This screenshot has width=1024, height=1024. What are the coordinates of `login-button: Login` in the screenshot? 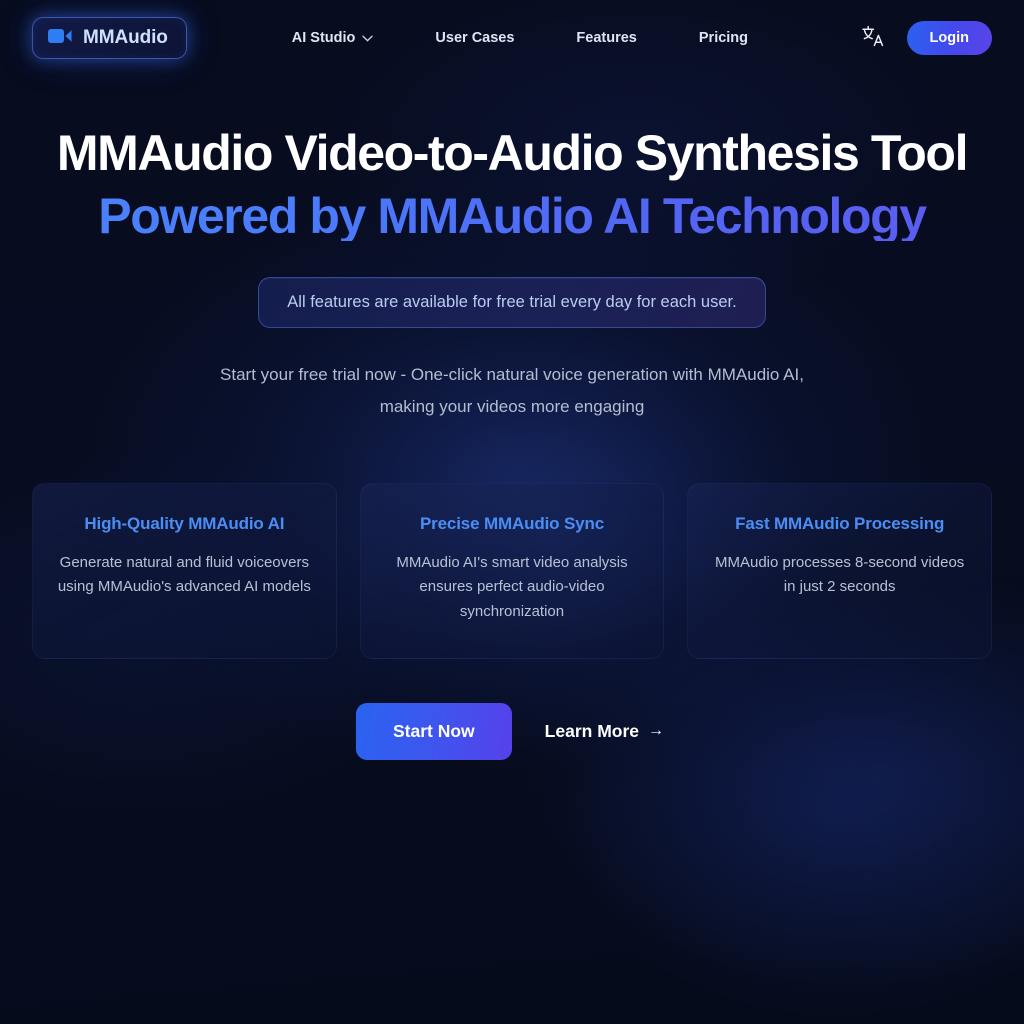 It's located at (949, 38).